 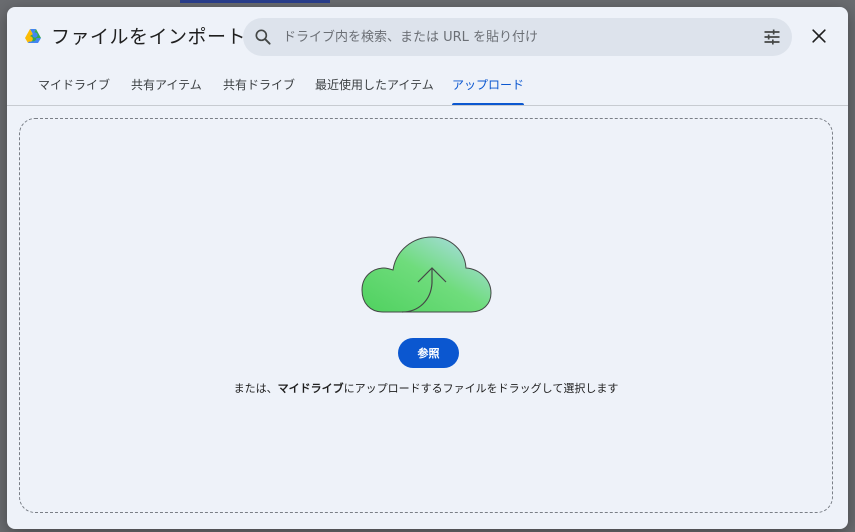 What do you see at coordinates (426, 274) in the screenshot?
I see `cloud-upload-icon` at bounding box center [426, 274].